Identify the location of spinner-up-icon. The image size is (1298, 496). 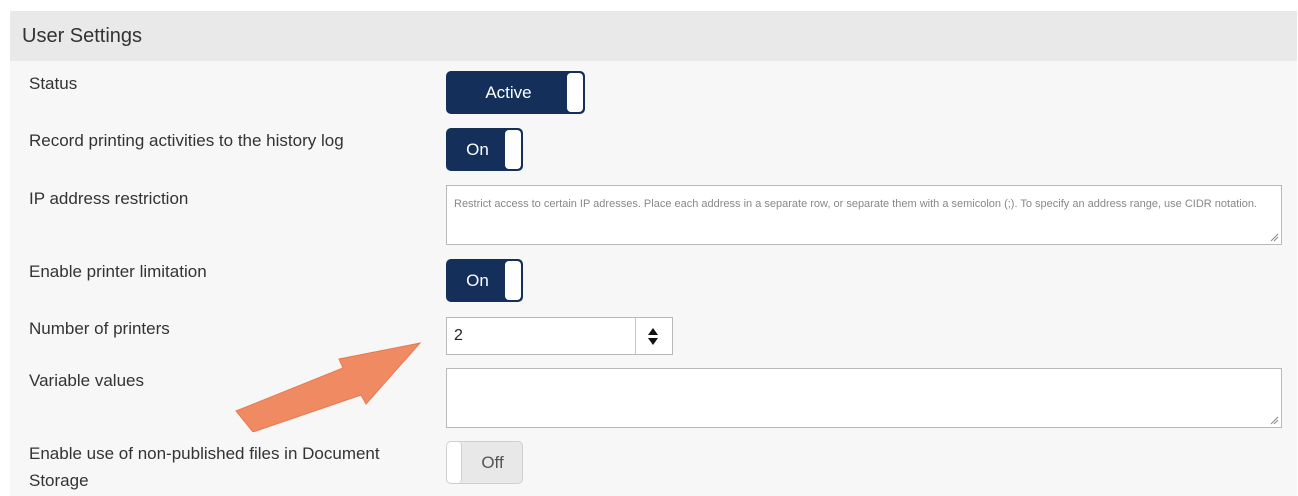
(653, 331).